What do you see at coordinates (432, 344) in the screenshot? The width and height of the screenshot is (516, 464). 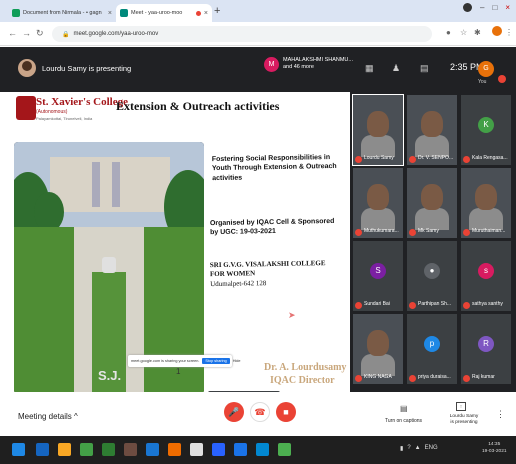 I see `avatar: p` at bounding box center [432, 344].